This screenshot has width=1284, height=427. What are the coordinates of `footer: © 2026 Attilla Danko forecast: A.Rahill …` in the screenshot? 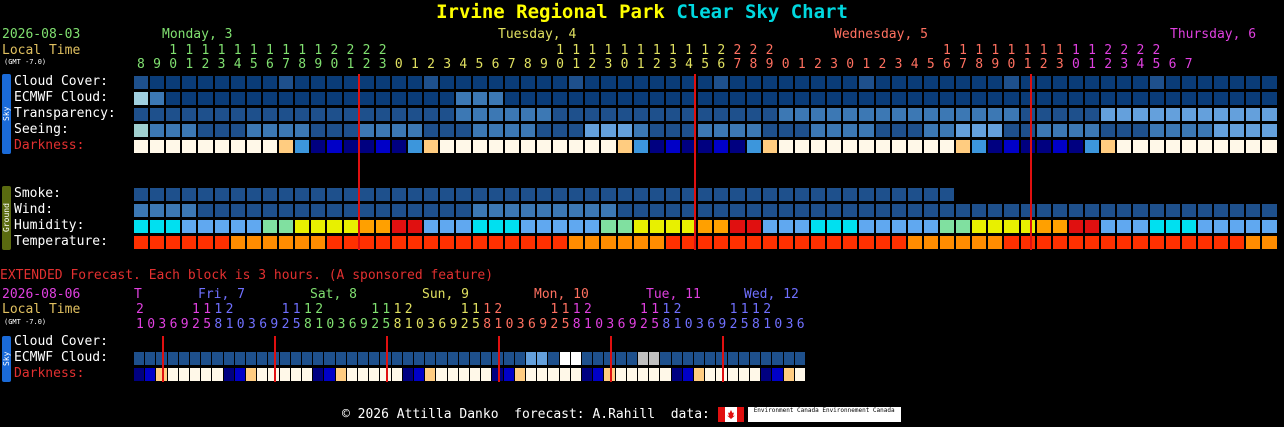 It's located at (621, 417).